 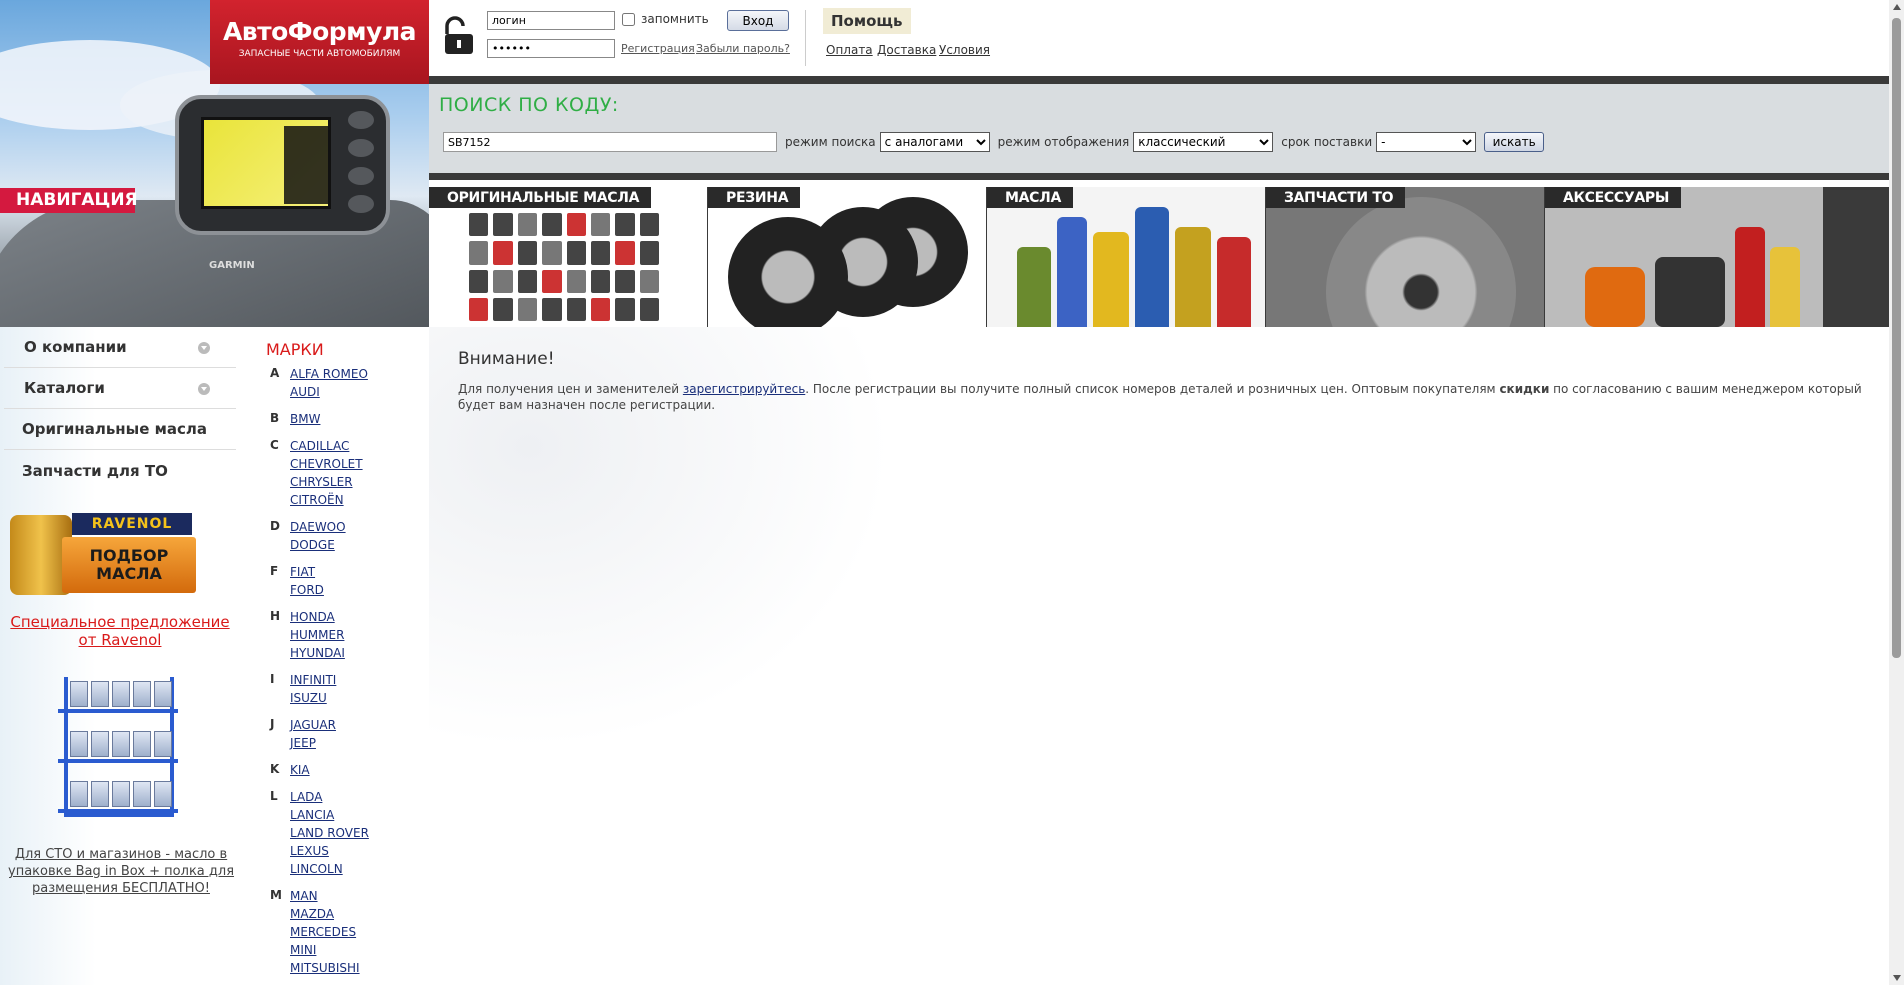 I want to click on brand-letter-group: H HONDA HUMMER HYUNDAI, so click(x=336, y=635).